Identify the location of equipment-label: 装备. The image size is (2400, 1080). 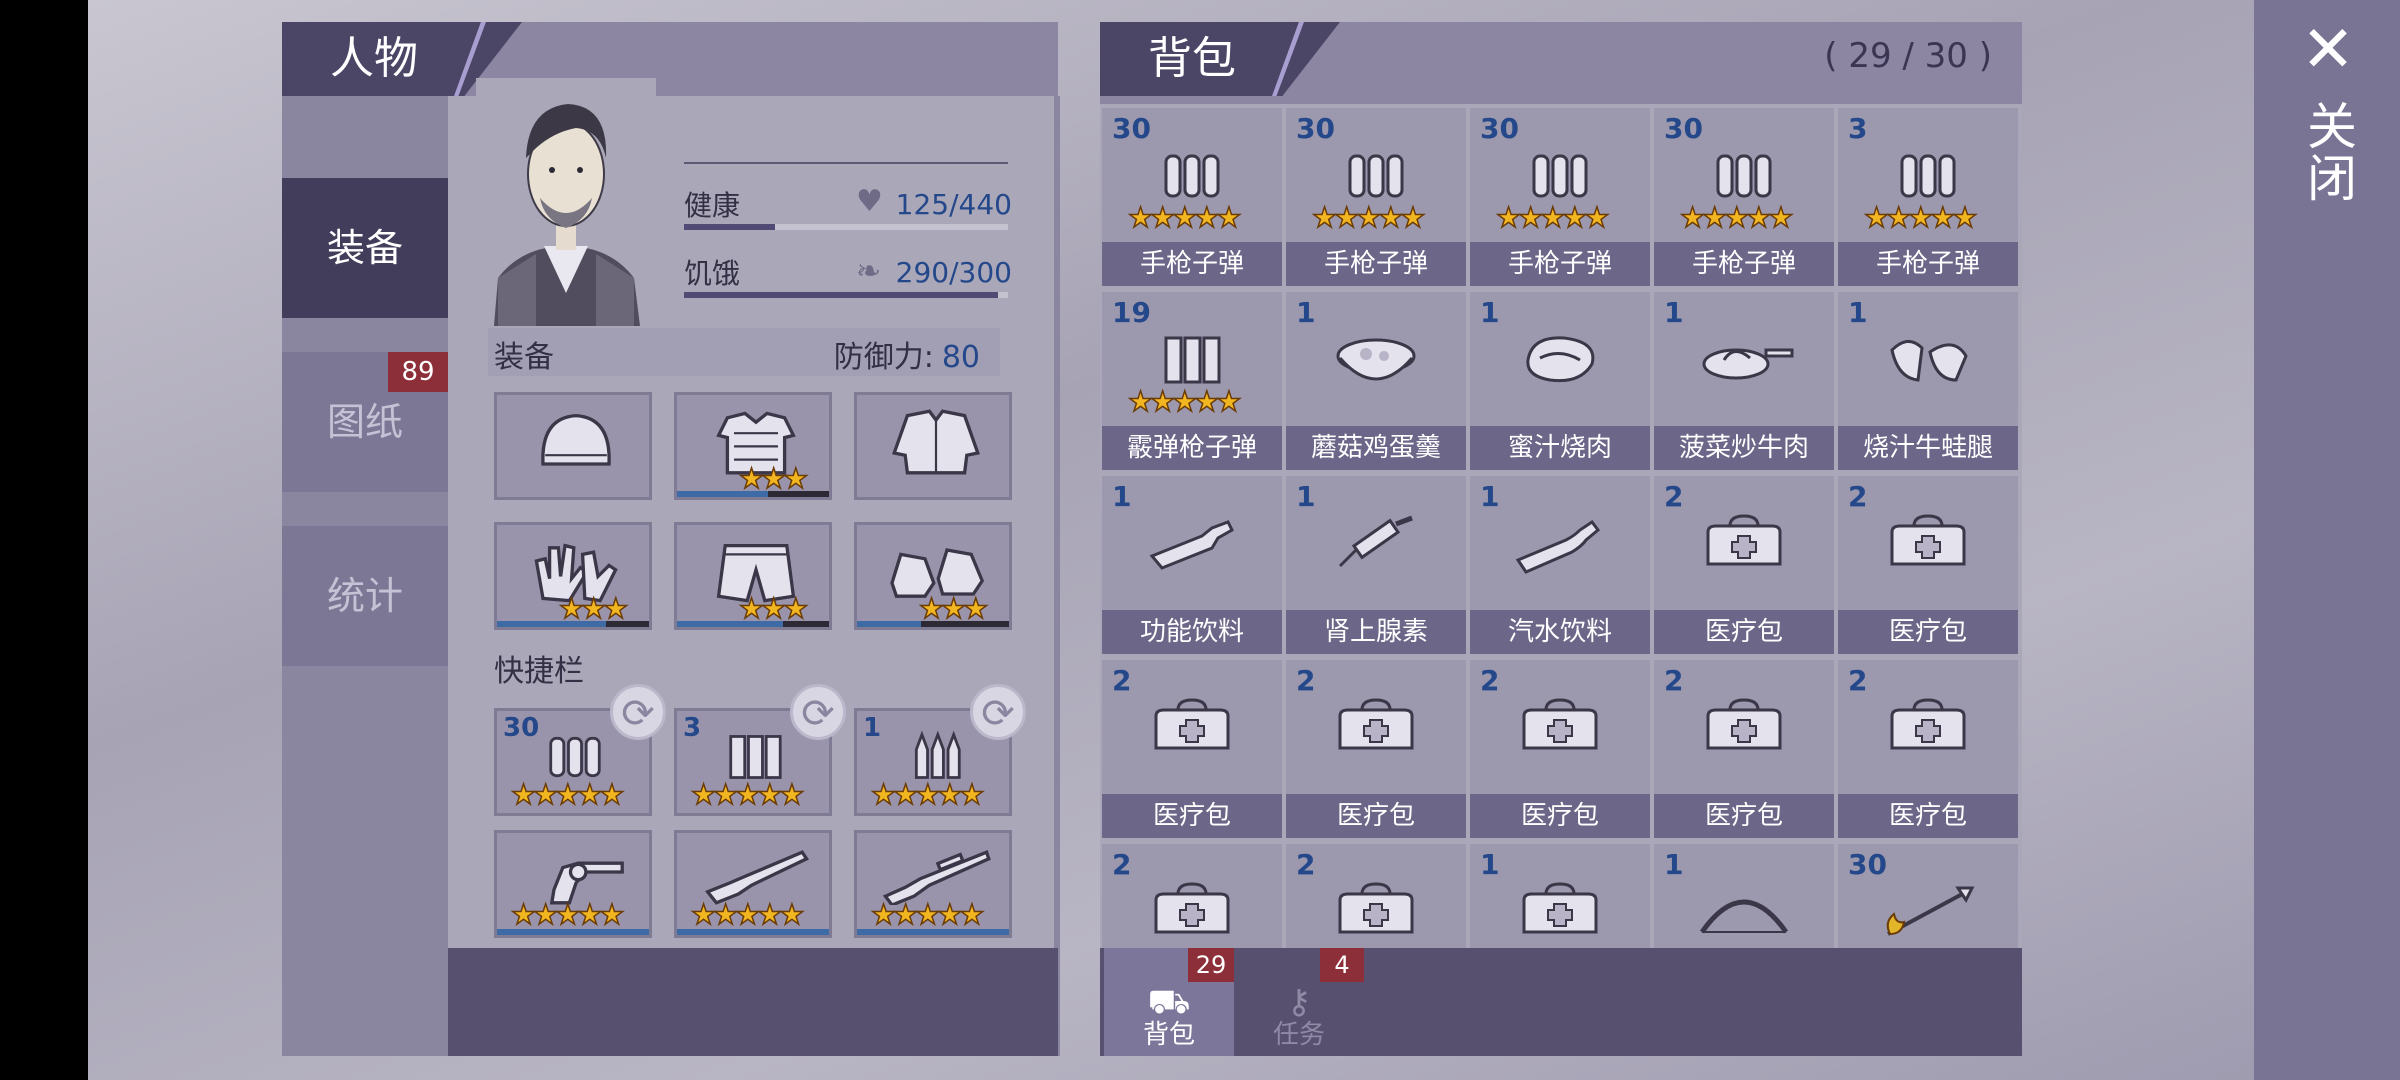
(524, 357).